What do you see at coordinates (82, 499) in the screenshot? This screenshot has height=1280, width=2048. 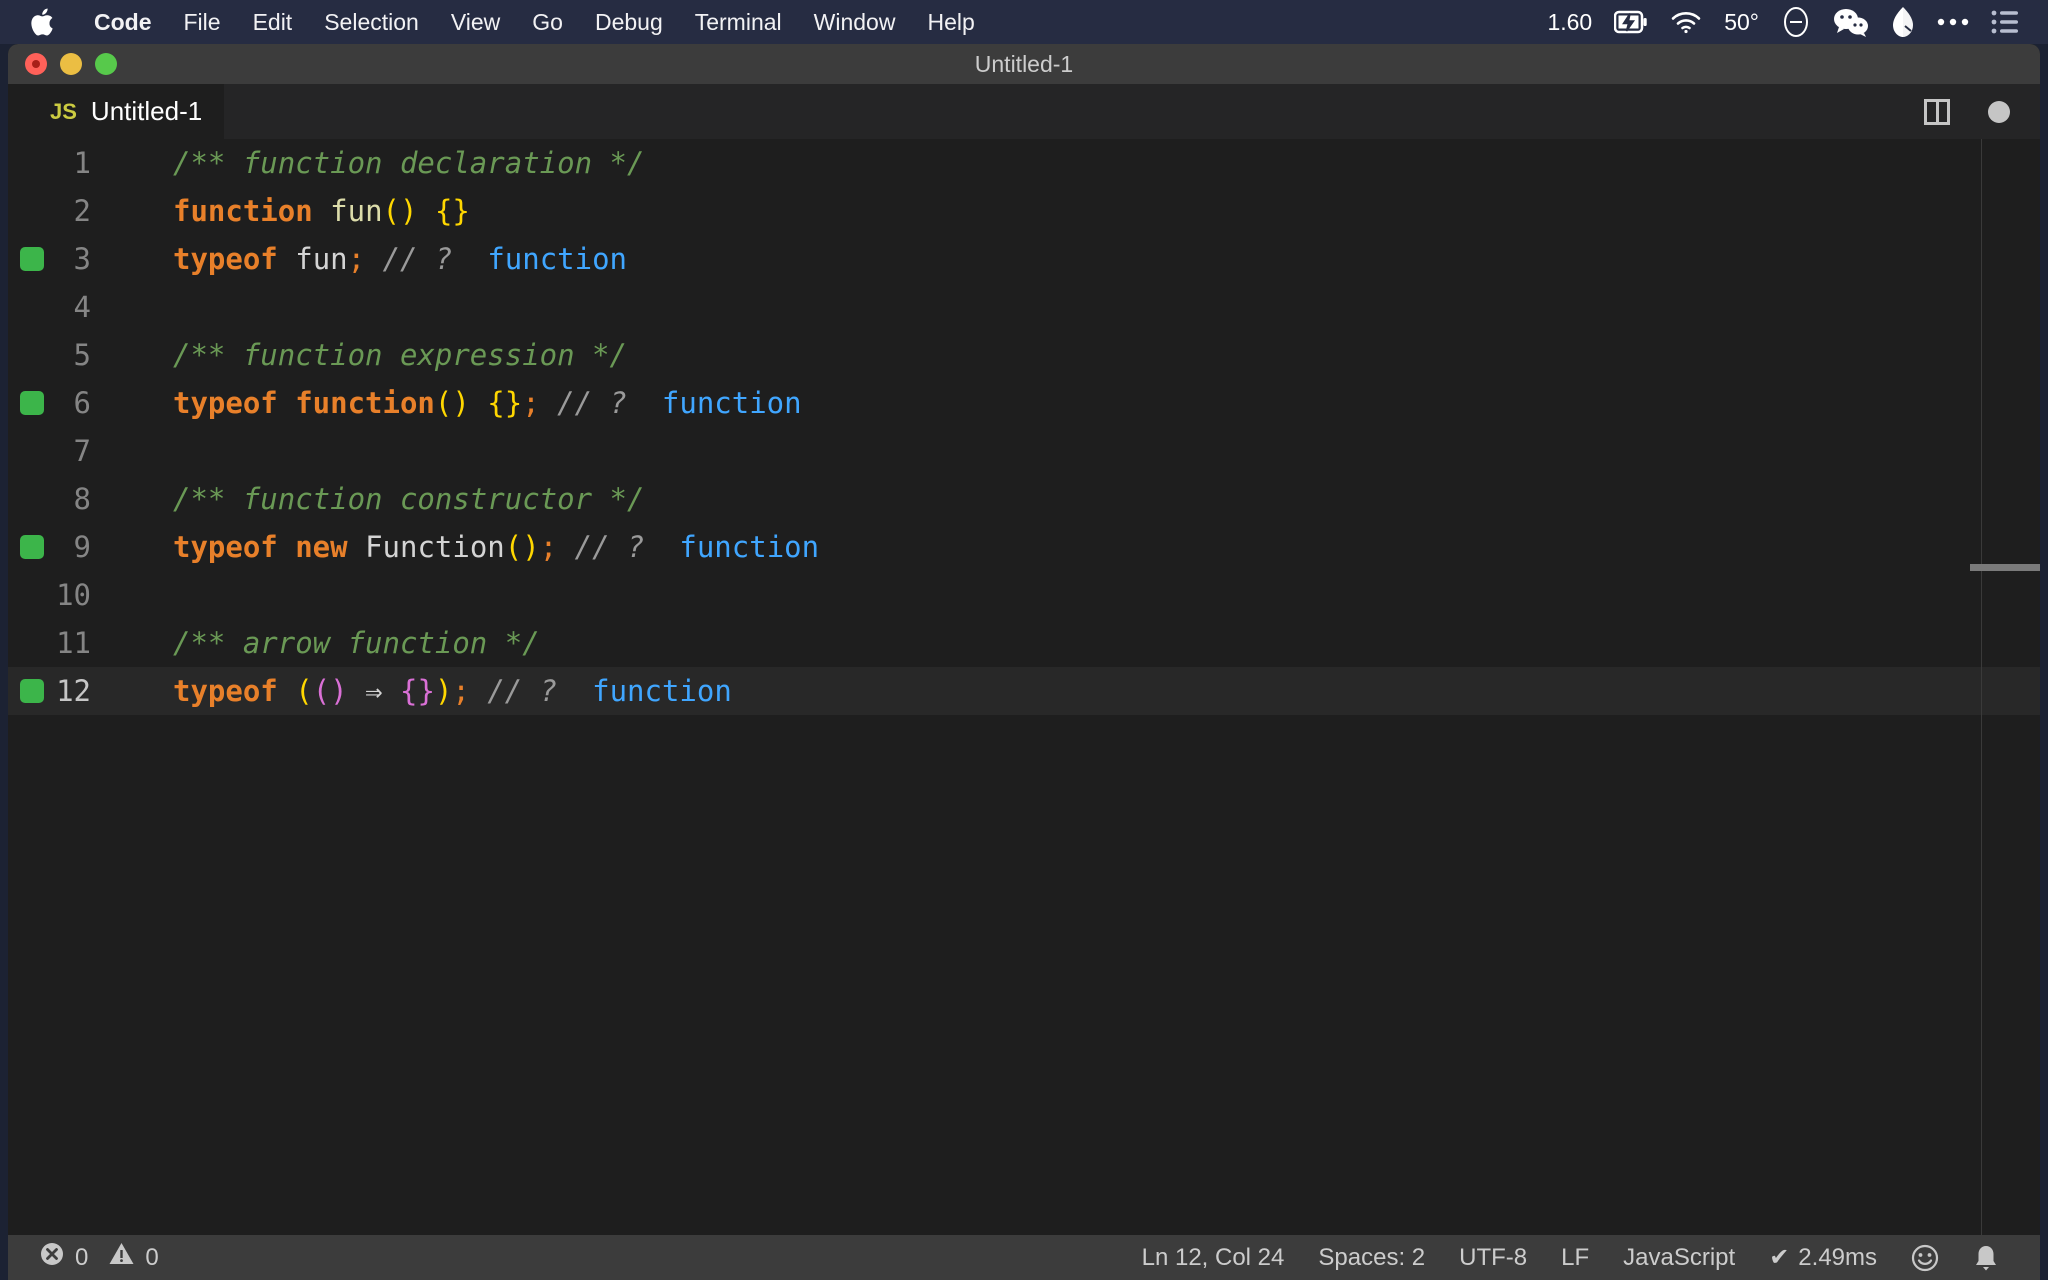 I see `line-number: 8` at bounding box center [82, 499].